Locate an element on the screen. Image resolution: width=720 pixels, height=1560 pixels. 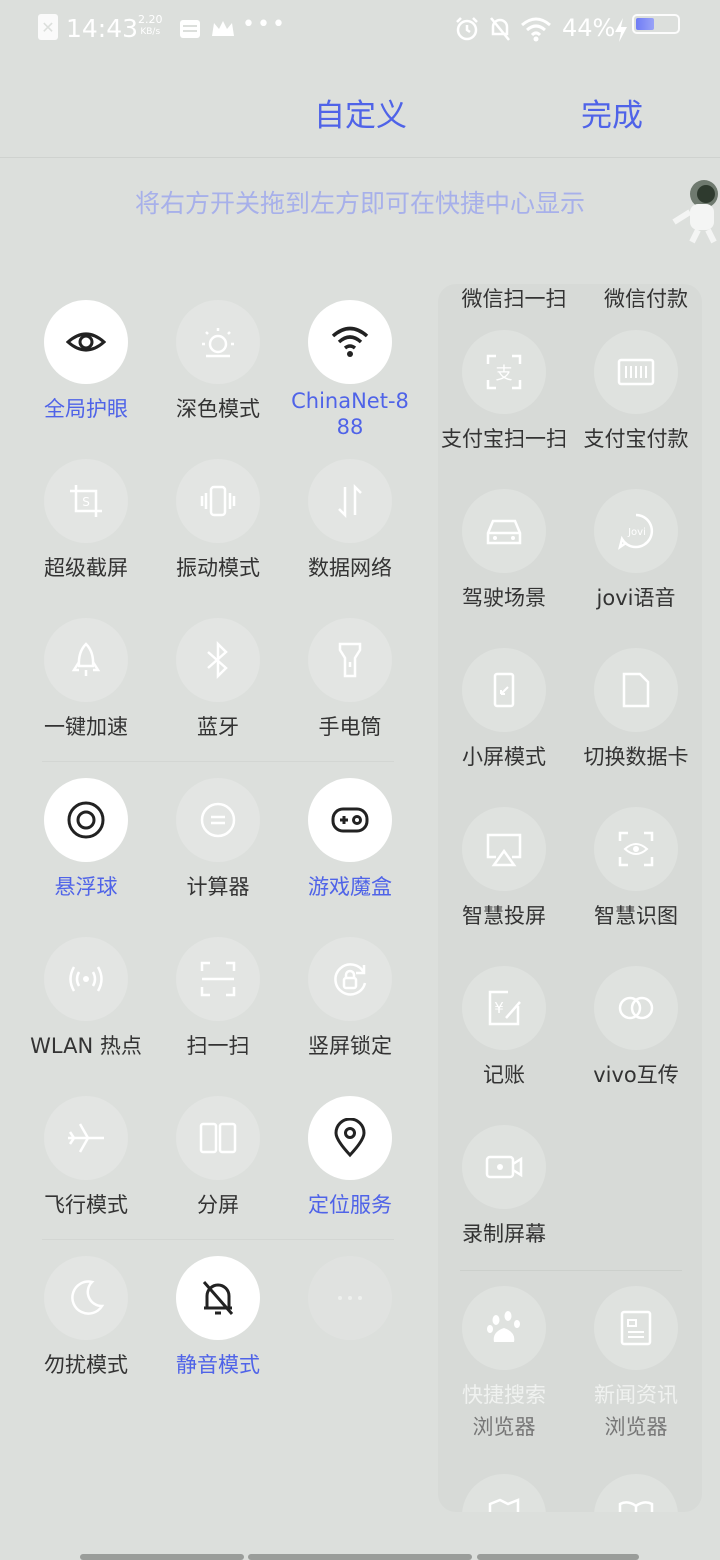
tile-label: 小屏模式 is located at coordinates (504, 757).